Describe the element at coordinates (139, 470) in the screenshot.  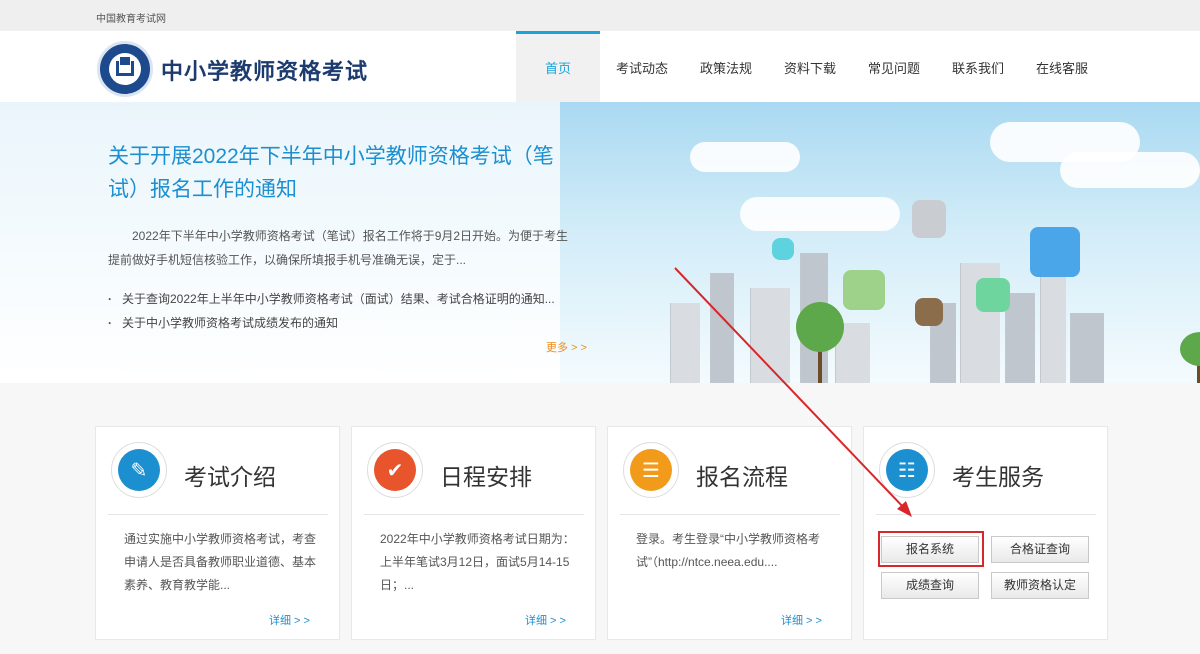
I see `document-pen-icon: ✎` at that location.